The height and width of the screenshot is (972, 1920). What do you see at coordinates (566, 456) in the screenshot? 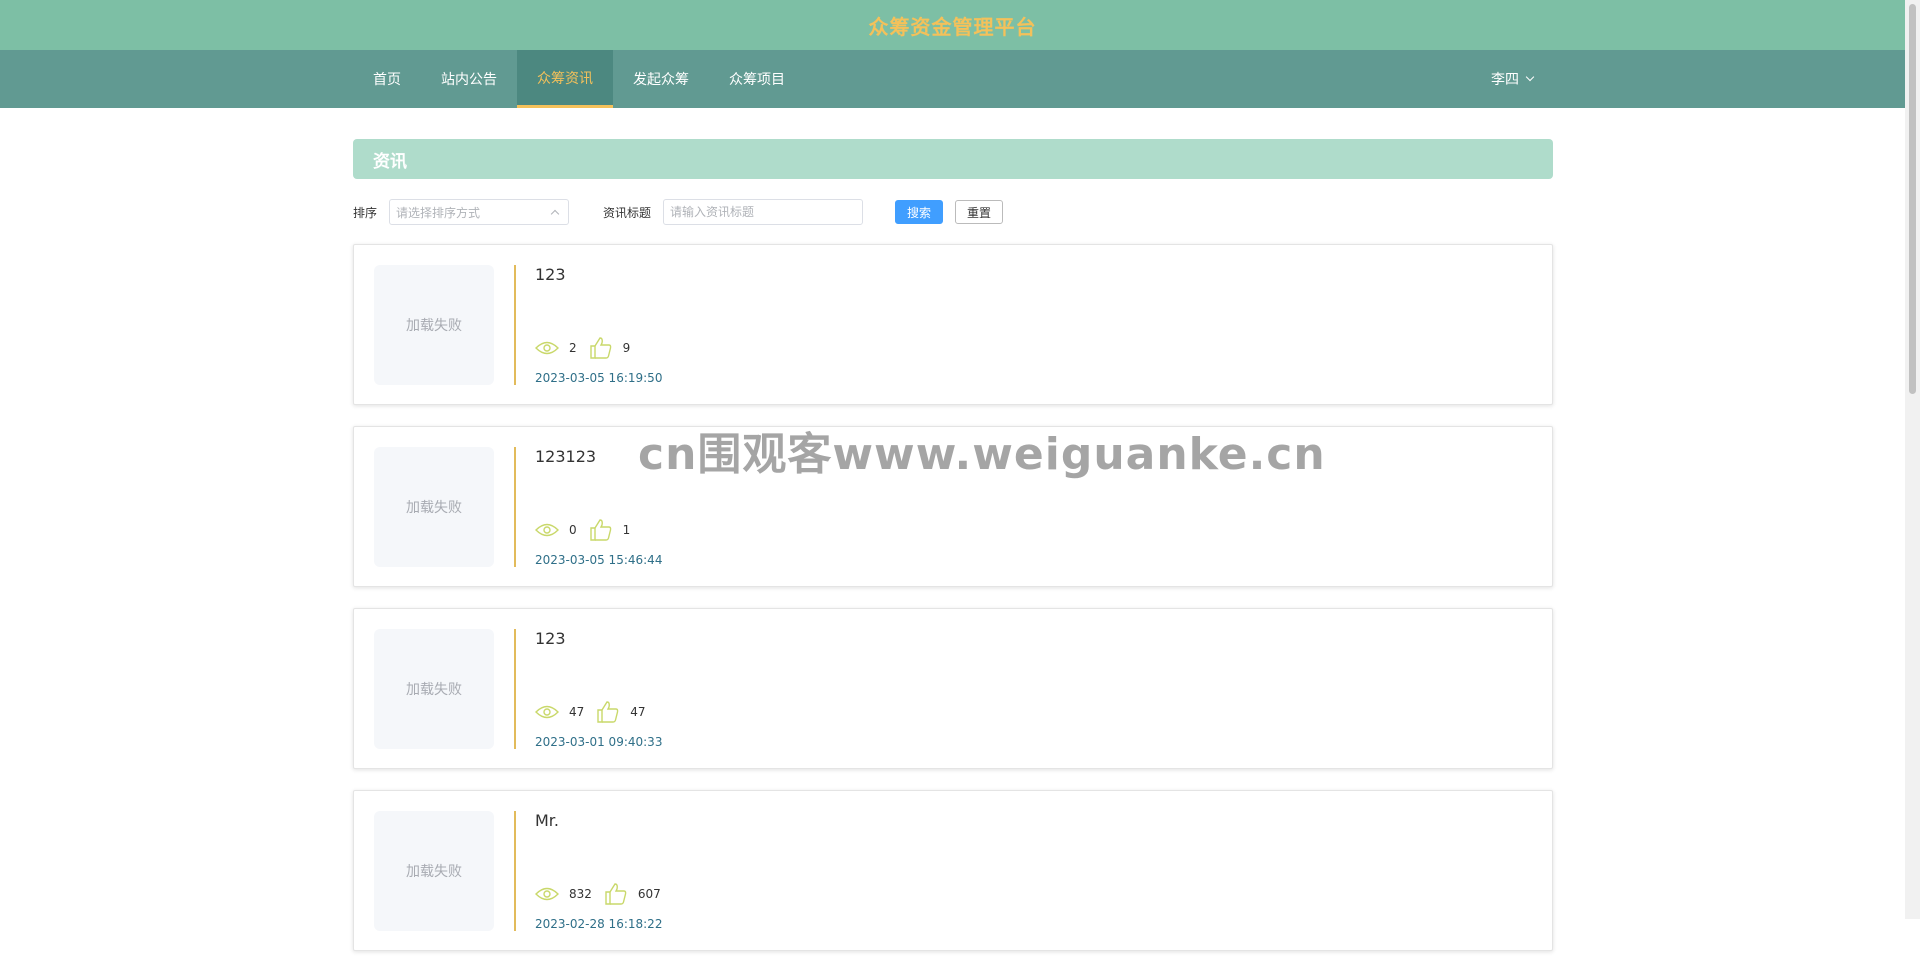
I see `news-title: 123123` at bounding box center [566, 456].